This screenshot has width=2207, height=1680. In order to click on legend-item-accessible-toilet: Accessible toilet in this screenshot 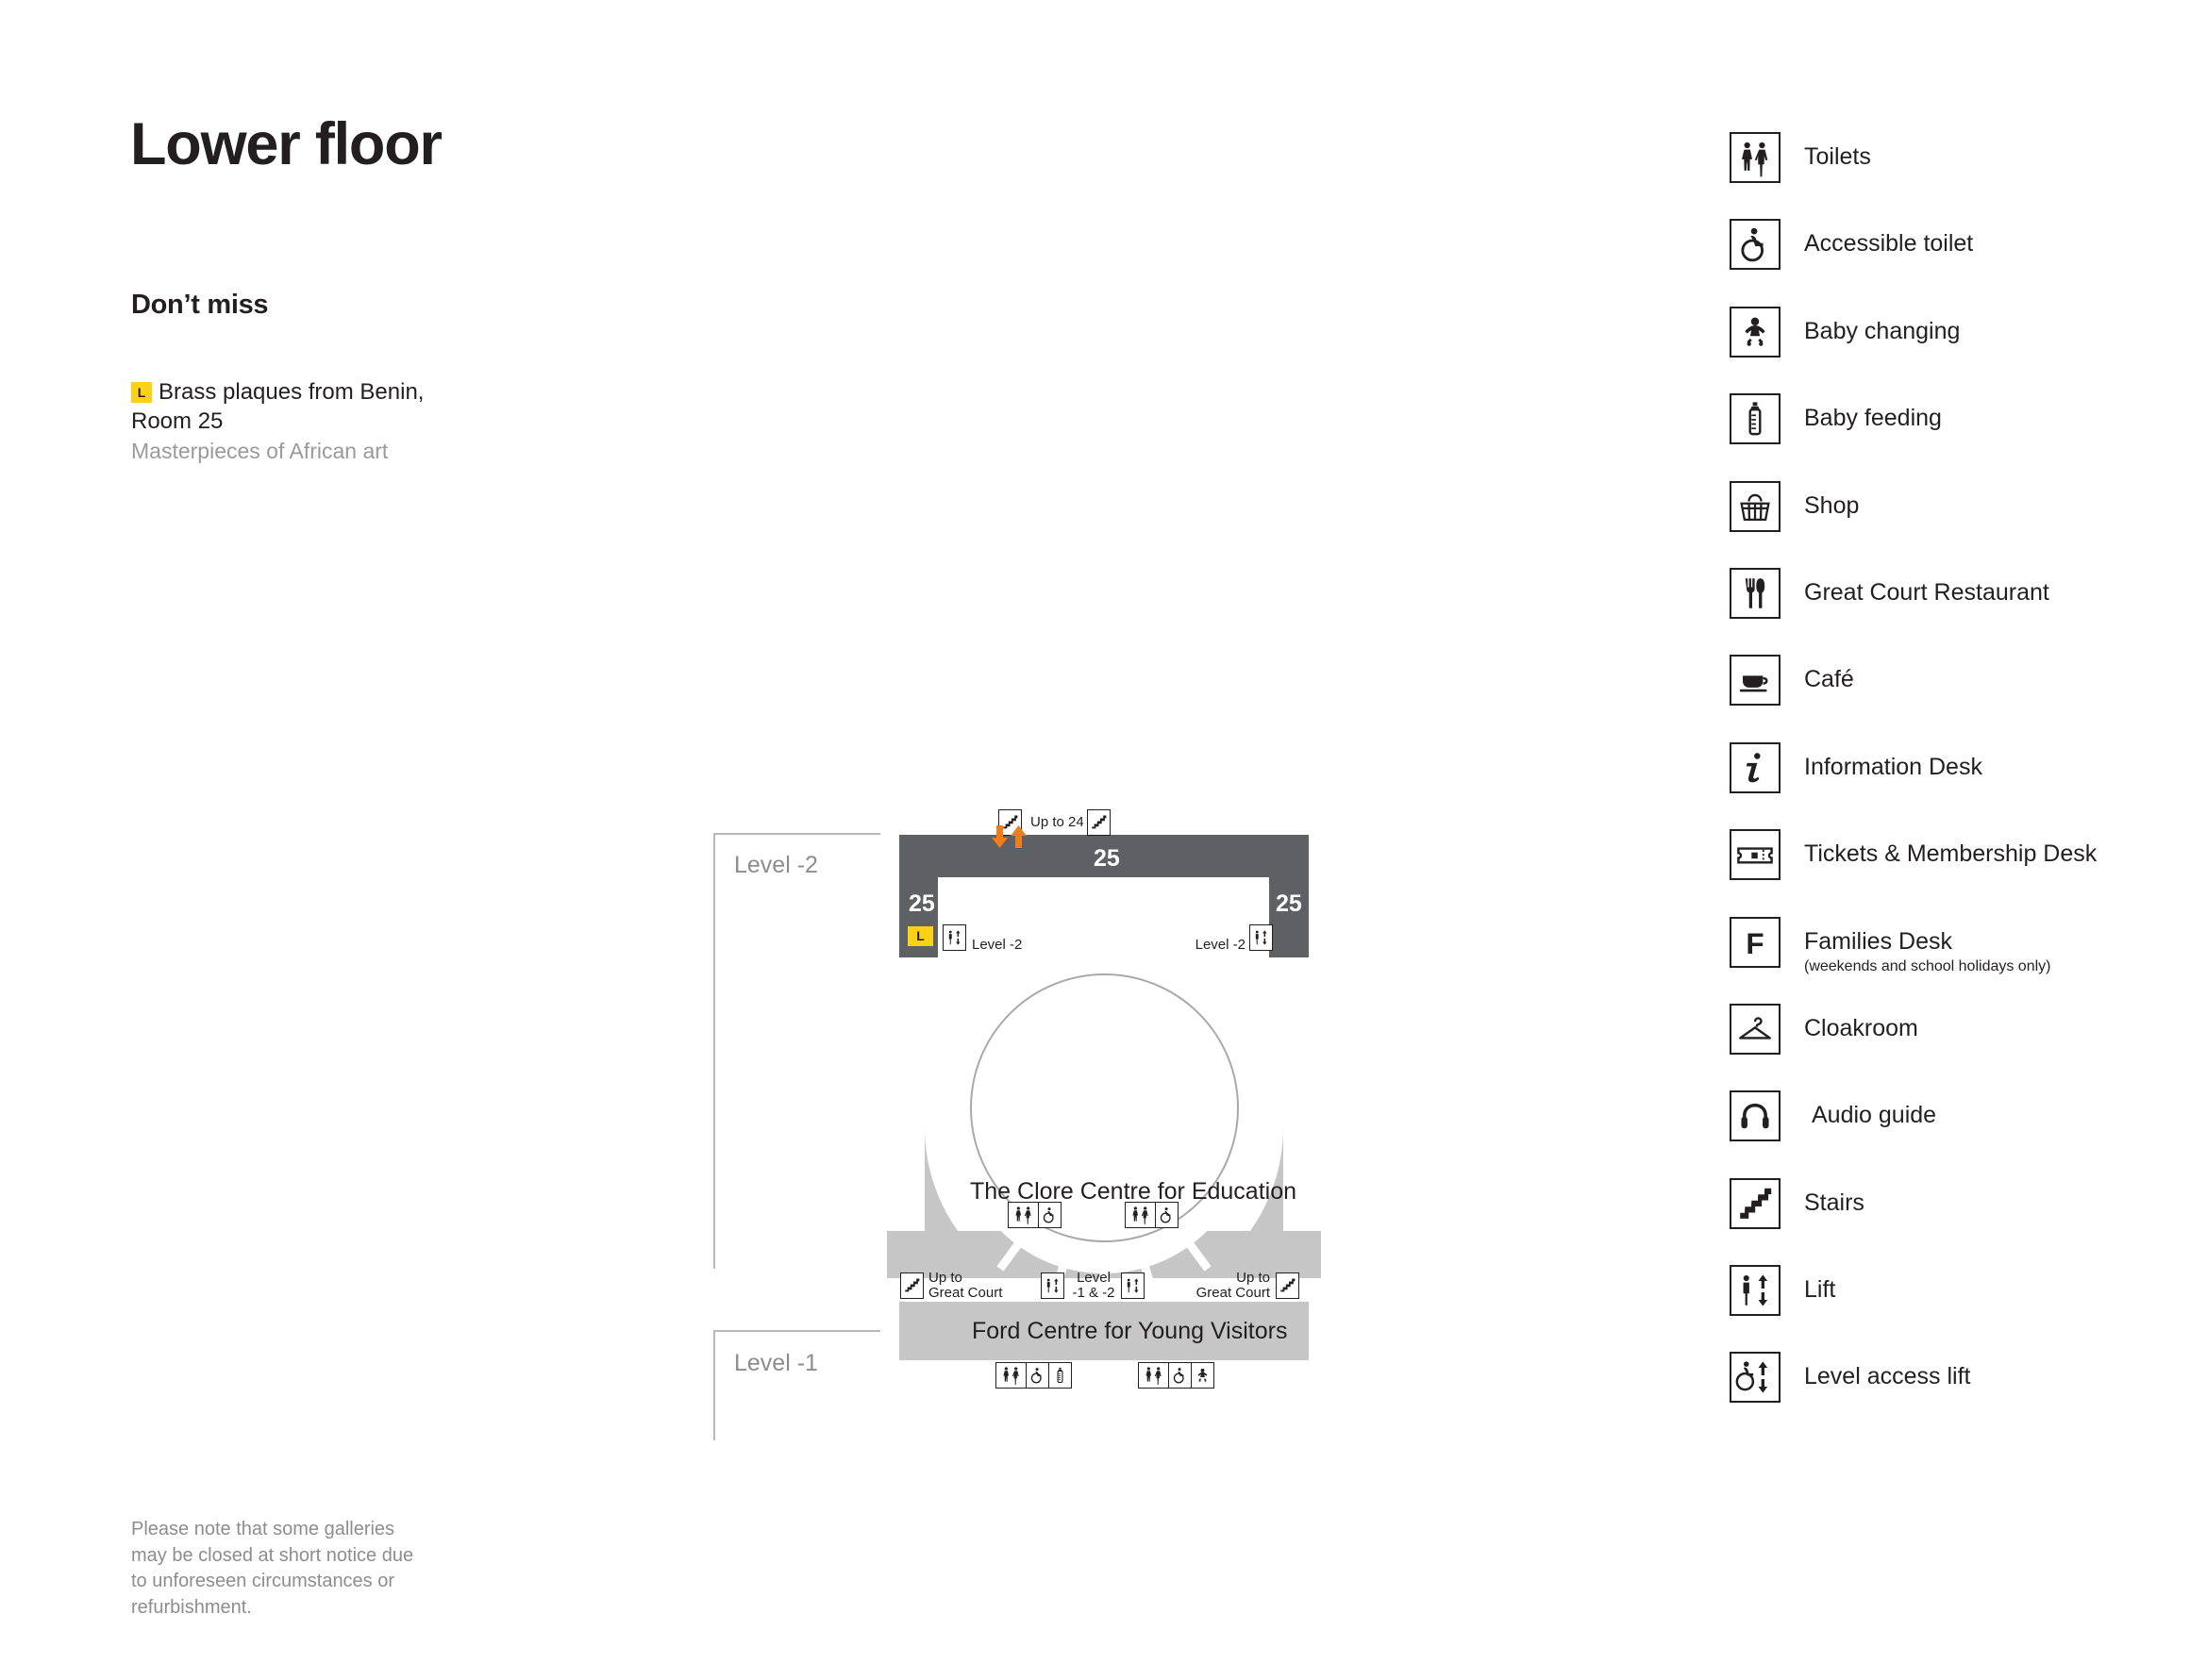, I will do `click(1956, 262)`.